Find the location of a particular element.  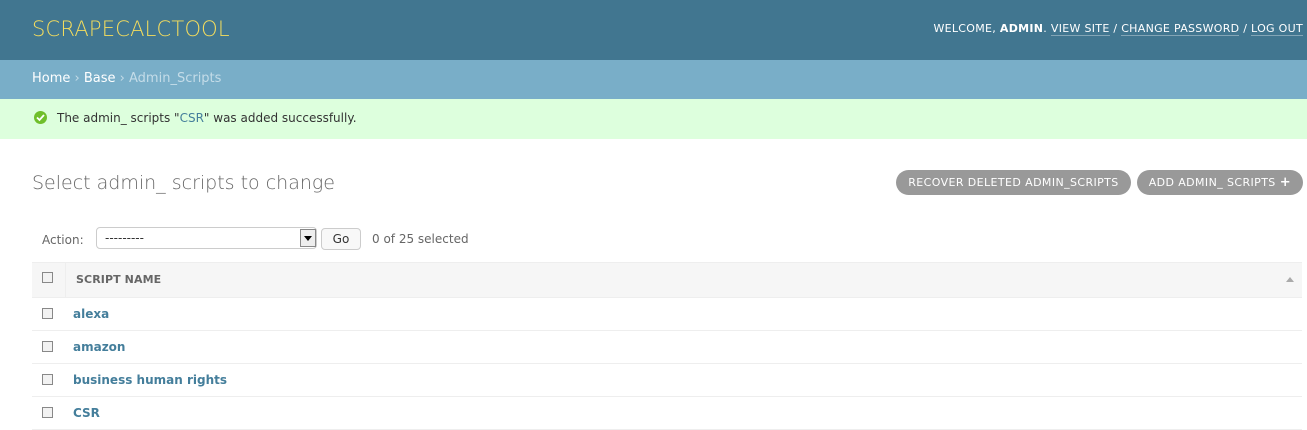

table-header: SCRIPT NAME is located at coordinates (667, 280).